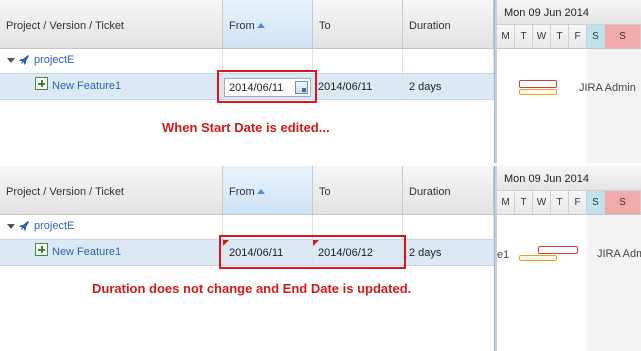  I want to click on highlight-box-dates, so click(312, 252).